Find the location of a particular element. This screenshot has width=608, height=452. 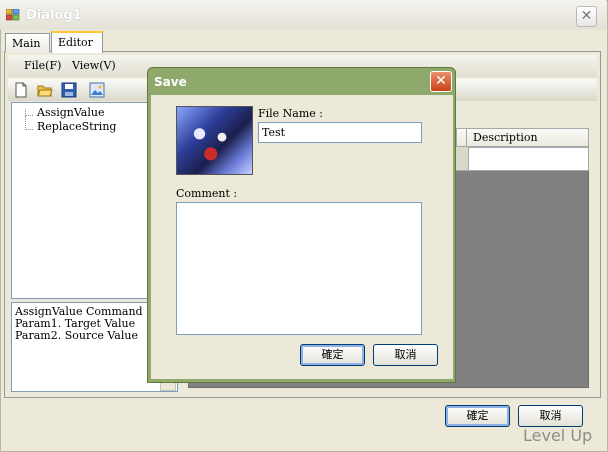

save-icon is located at coordinates (69, 90).